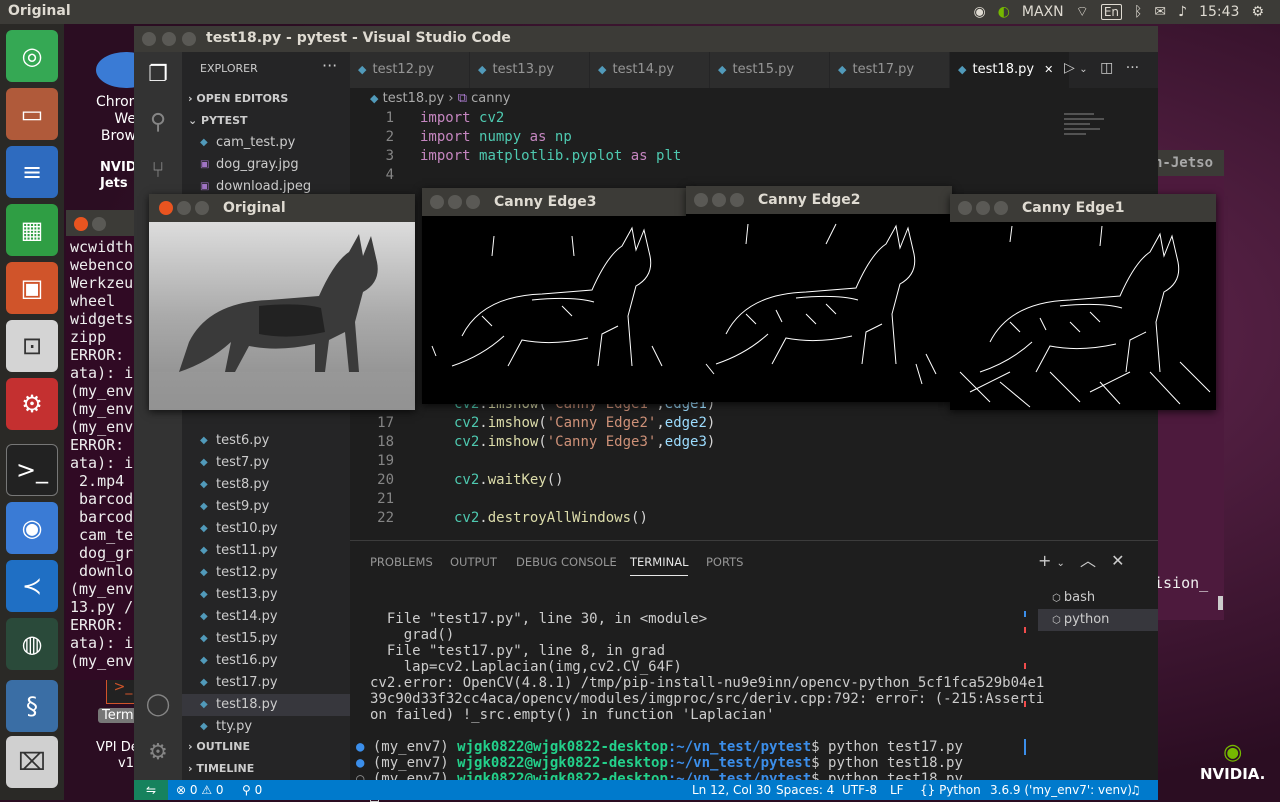 This screenshot has width=1280, height=802. What do you see at coordinates (218, 120) in the screenshot?
I see `pytest-folder: ⌄ PYTEST` at bounding box center [218, 120].